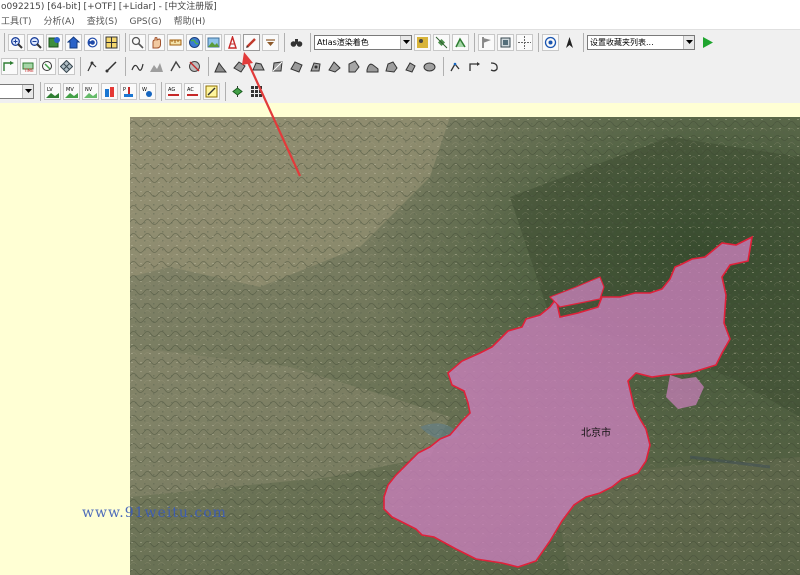  I want to click on menu-bar: 工具(T) 分析(A) 查找(S) GPS(G) 帮助(H), so click(400, 22).